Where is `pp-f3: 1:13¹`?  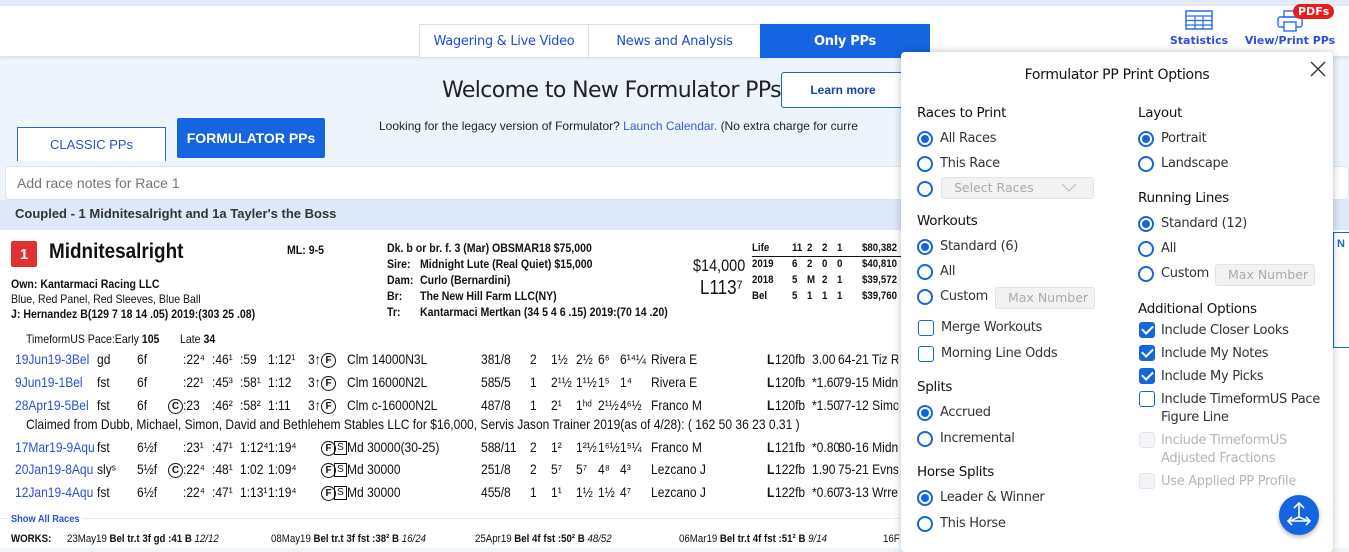
pp-f3: 1:13¹ is located at coordinates (254, 492).